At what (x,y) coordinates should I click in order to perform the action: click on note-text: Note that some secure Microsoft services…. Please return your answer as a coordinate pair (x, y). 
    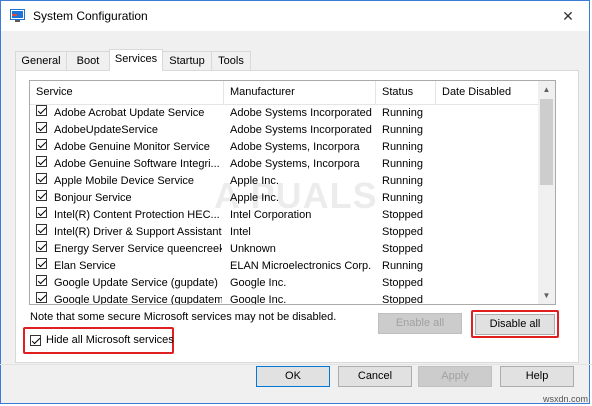
    Looking at the image, I should click on (183, 317).